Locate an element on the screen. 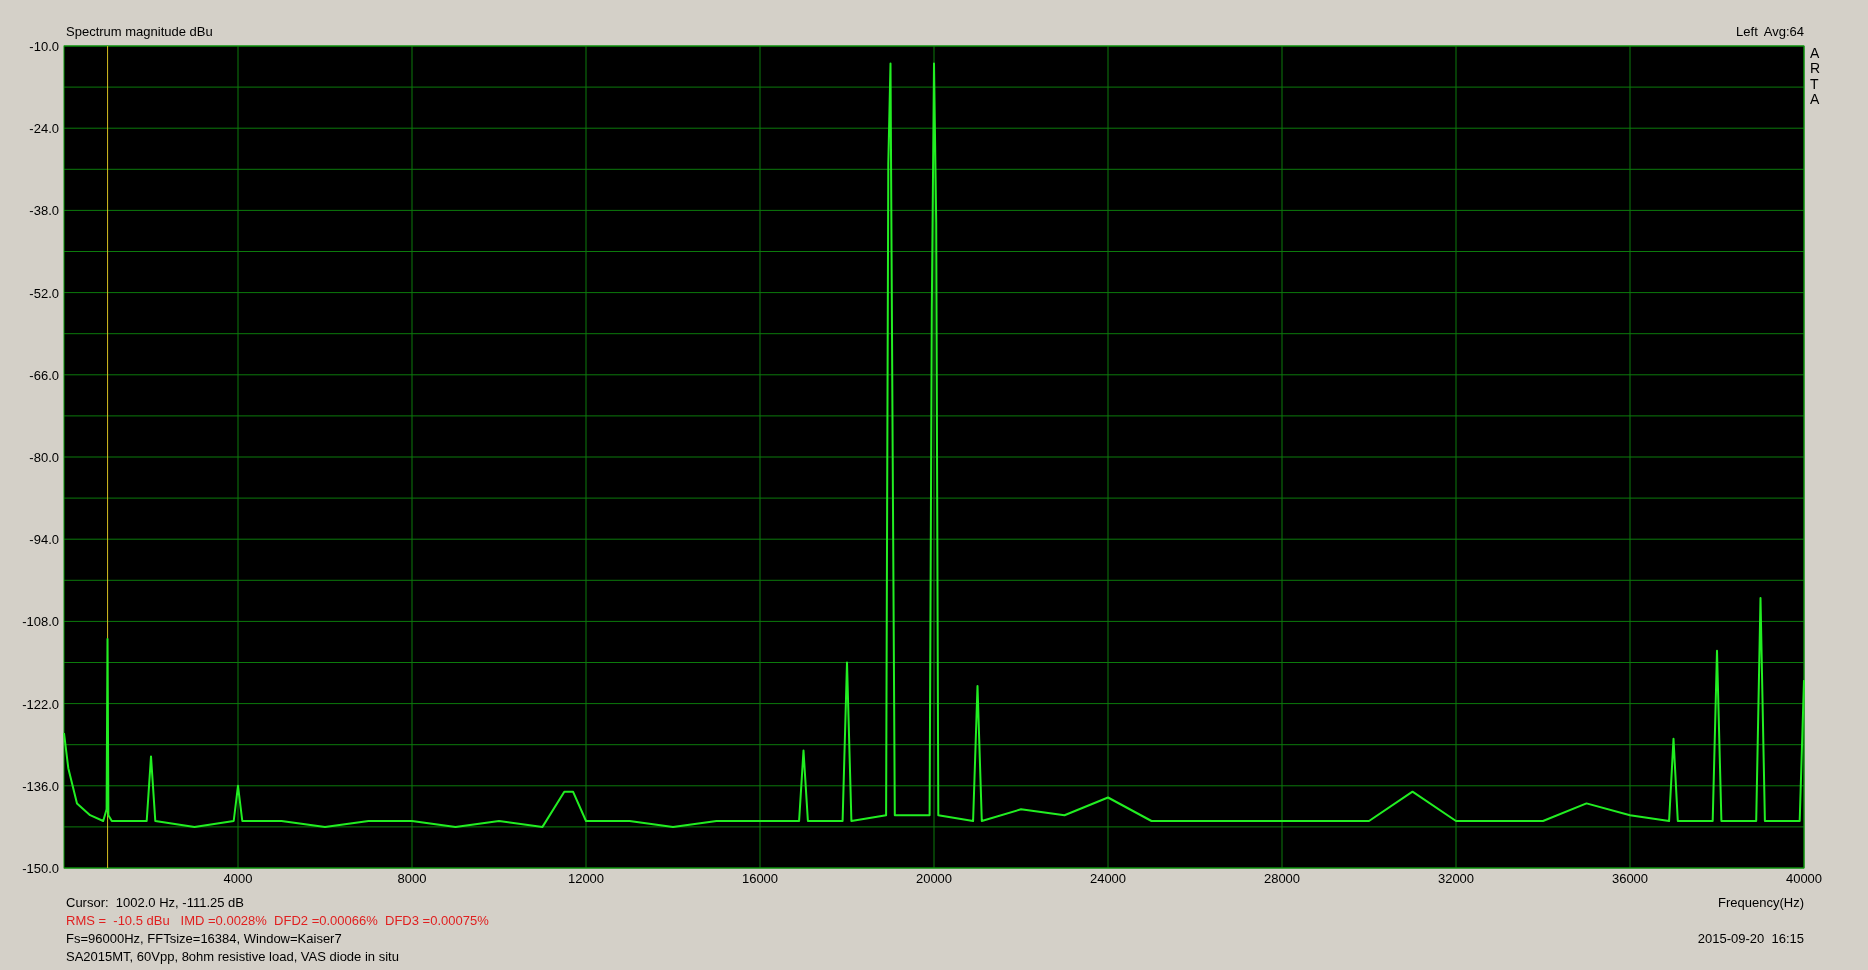 The height and width of the screenshot is (970, 1868). y-axis-label: -122.0 is located at coordinates (40, 704).